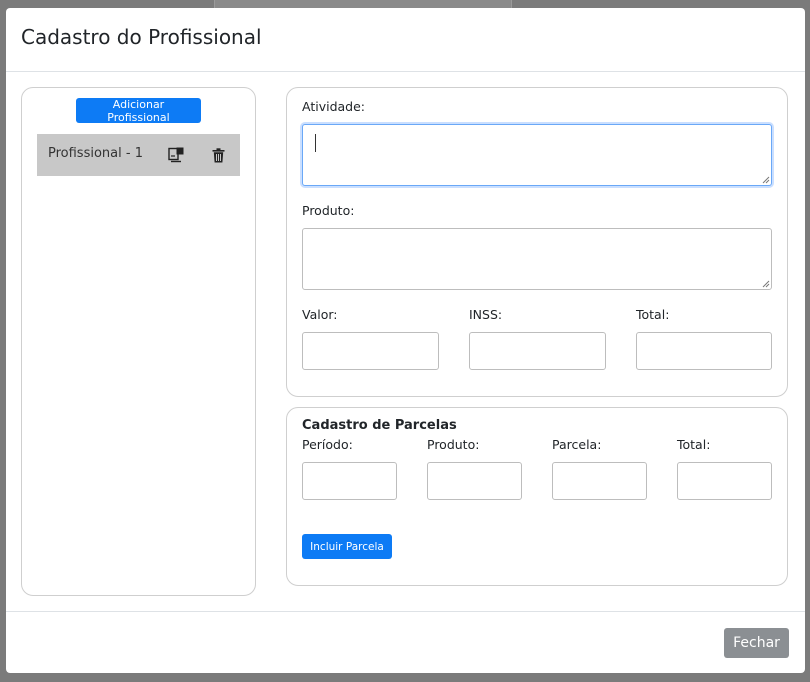 Image resolution: width=810 pixels, height=682 pixels. What do you see at coordinates (95, 153) in the screenshot?
I see `list-item-label: Profissional - 1` at bounding box center [95, 153].